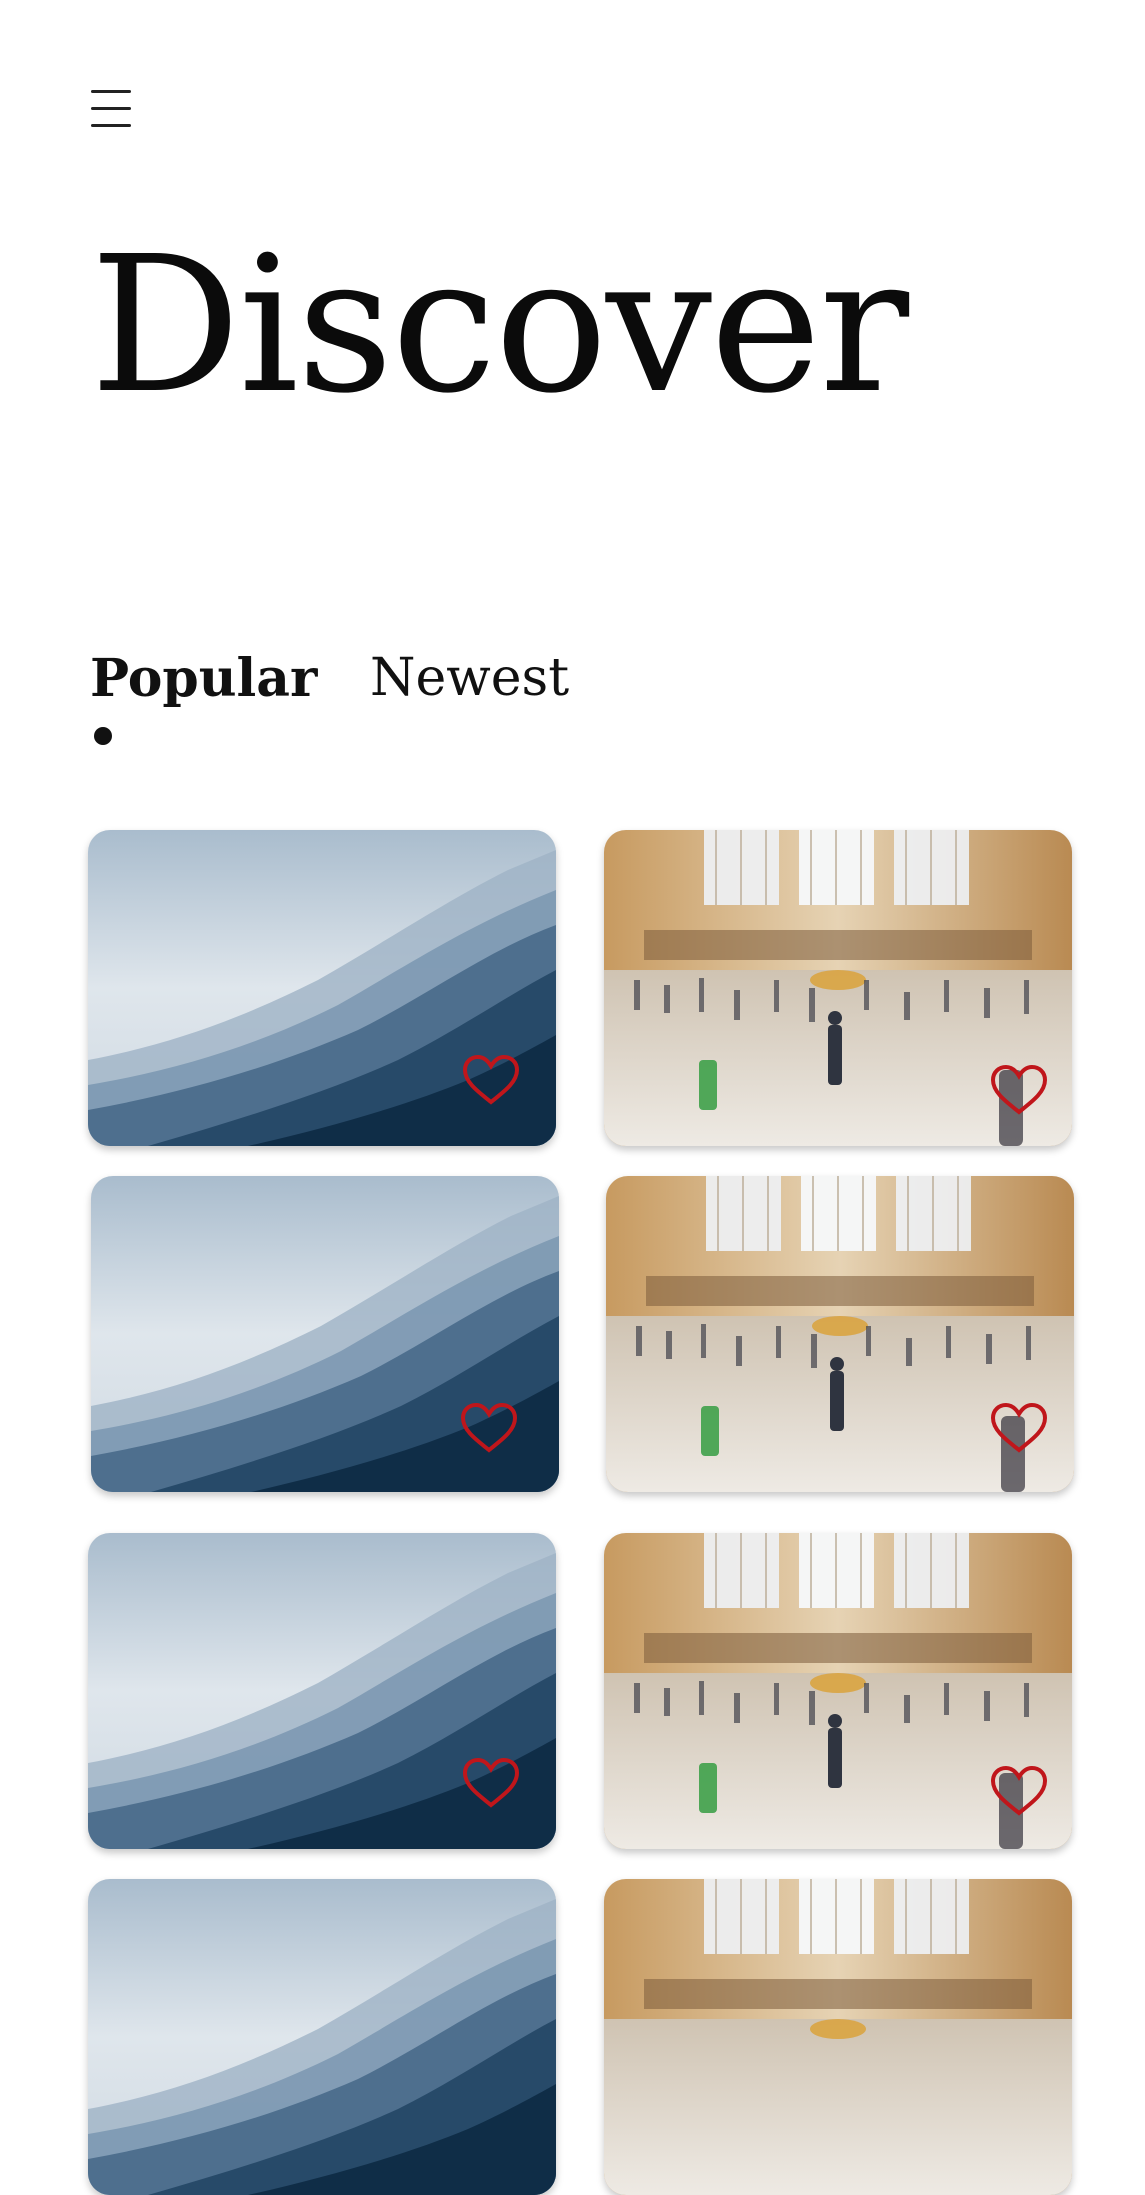 Image resolution: width=1145 pixels, height=2195 pixels. Describe the element at coordinates (469, 678) in the screenshot. I see `tab-newest: Newest` at that location.